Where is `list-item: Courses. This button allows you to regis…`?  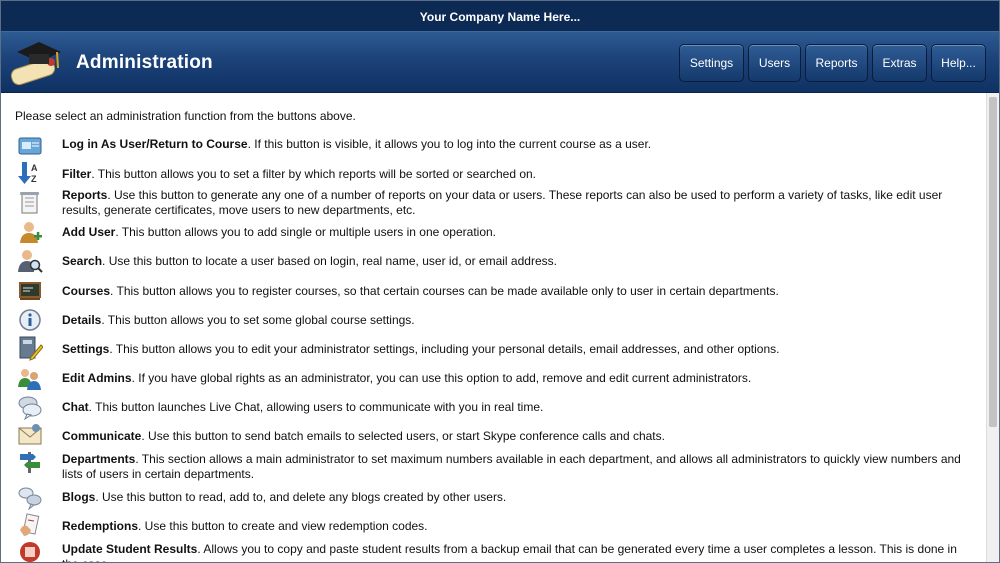
list-item: Courses. This button allows you to regis… is located at coordinates (494, 291).